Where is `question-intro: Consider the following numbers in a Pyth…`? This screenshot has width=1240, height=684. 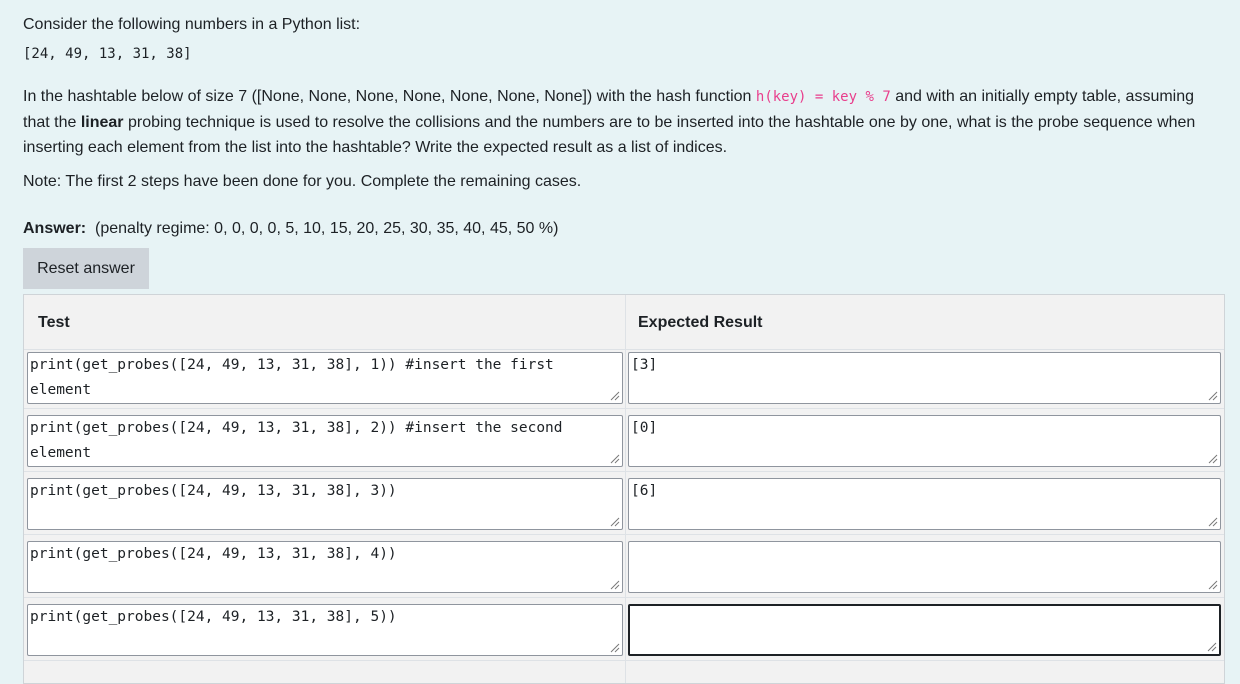
question-intro: Consider the following numbers in a Pyth… is located at coordinates (192, 24).